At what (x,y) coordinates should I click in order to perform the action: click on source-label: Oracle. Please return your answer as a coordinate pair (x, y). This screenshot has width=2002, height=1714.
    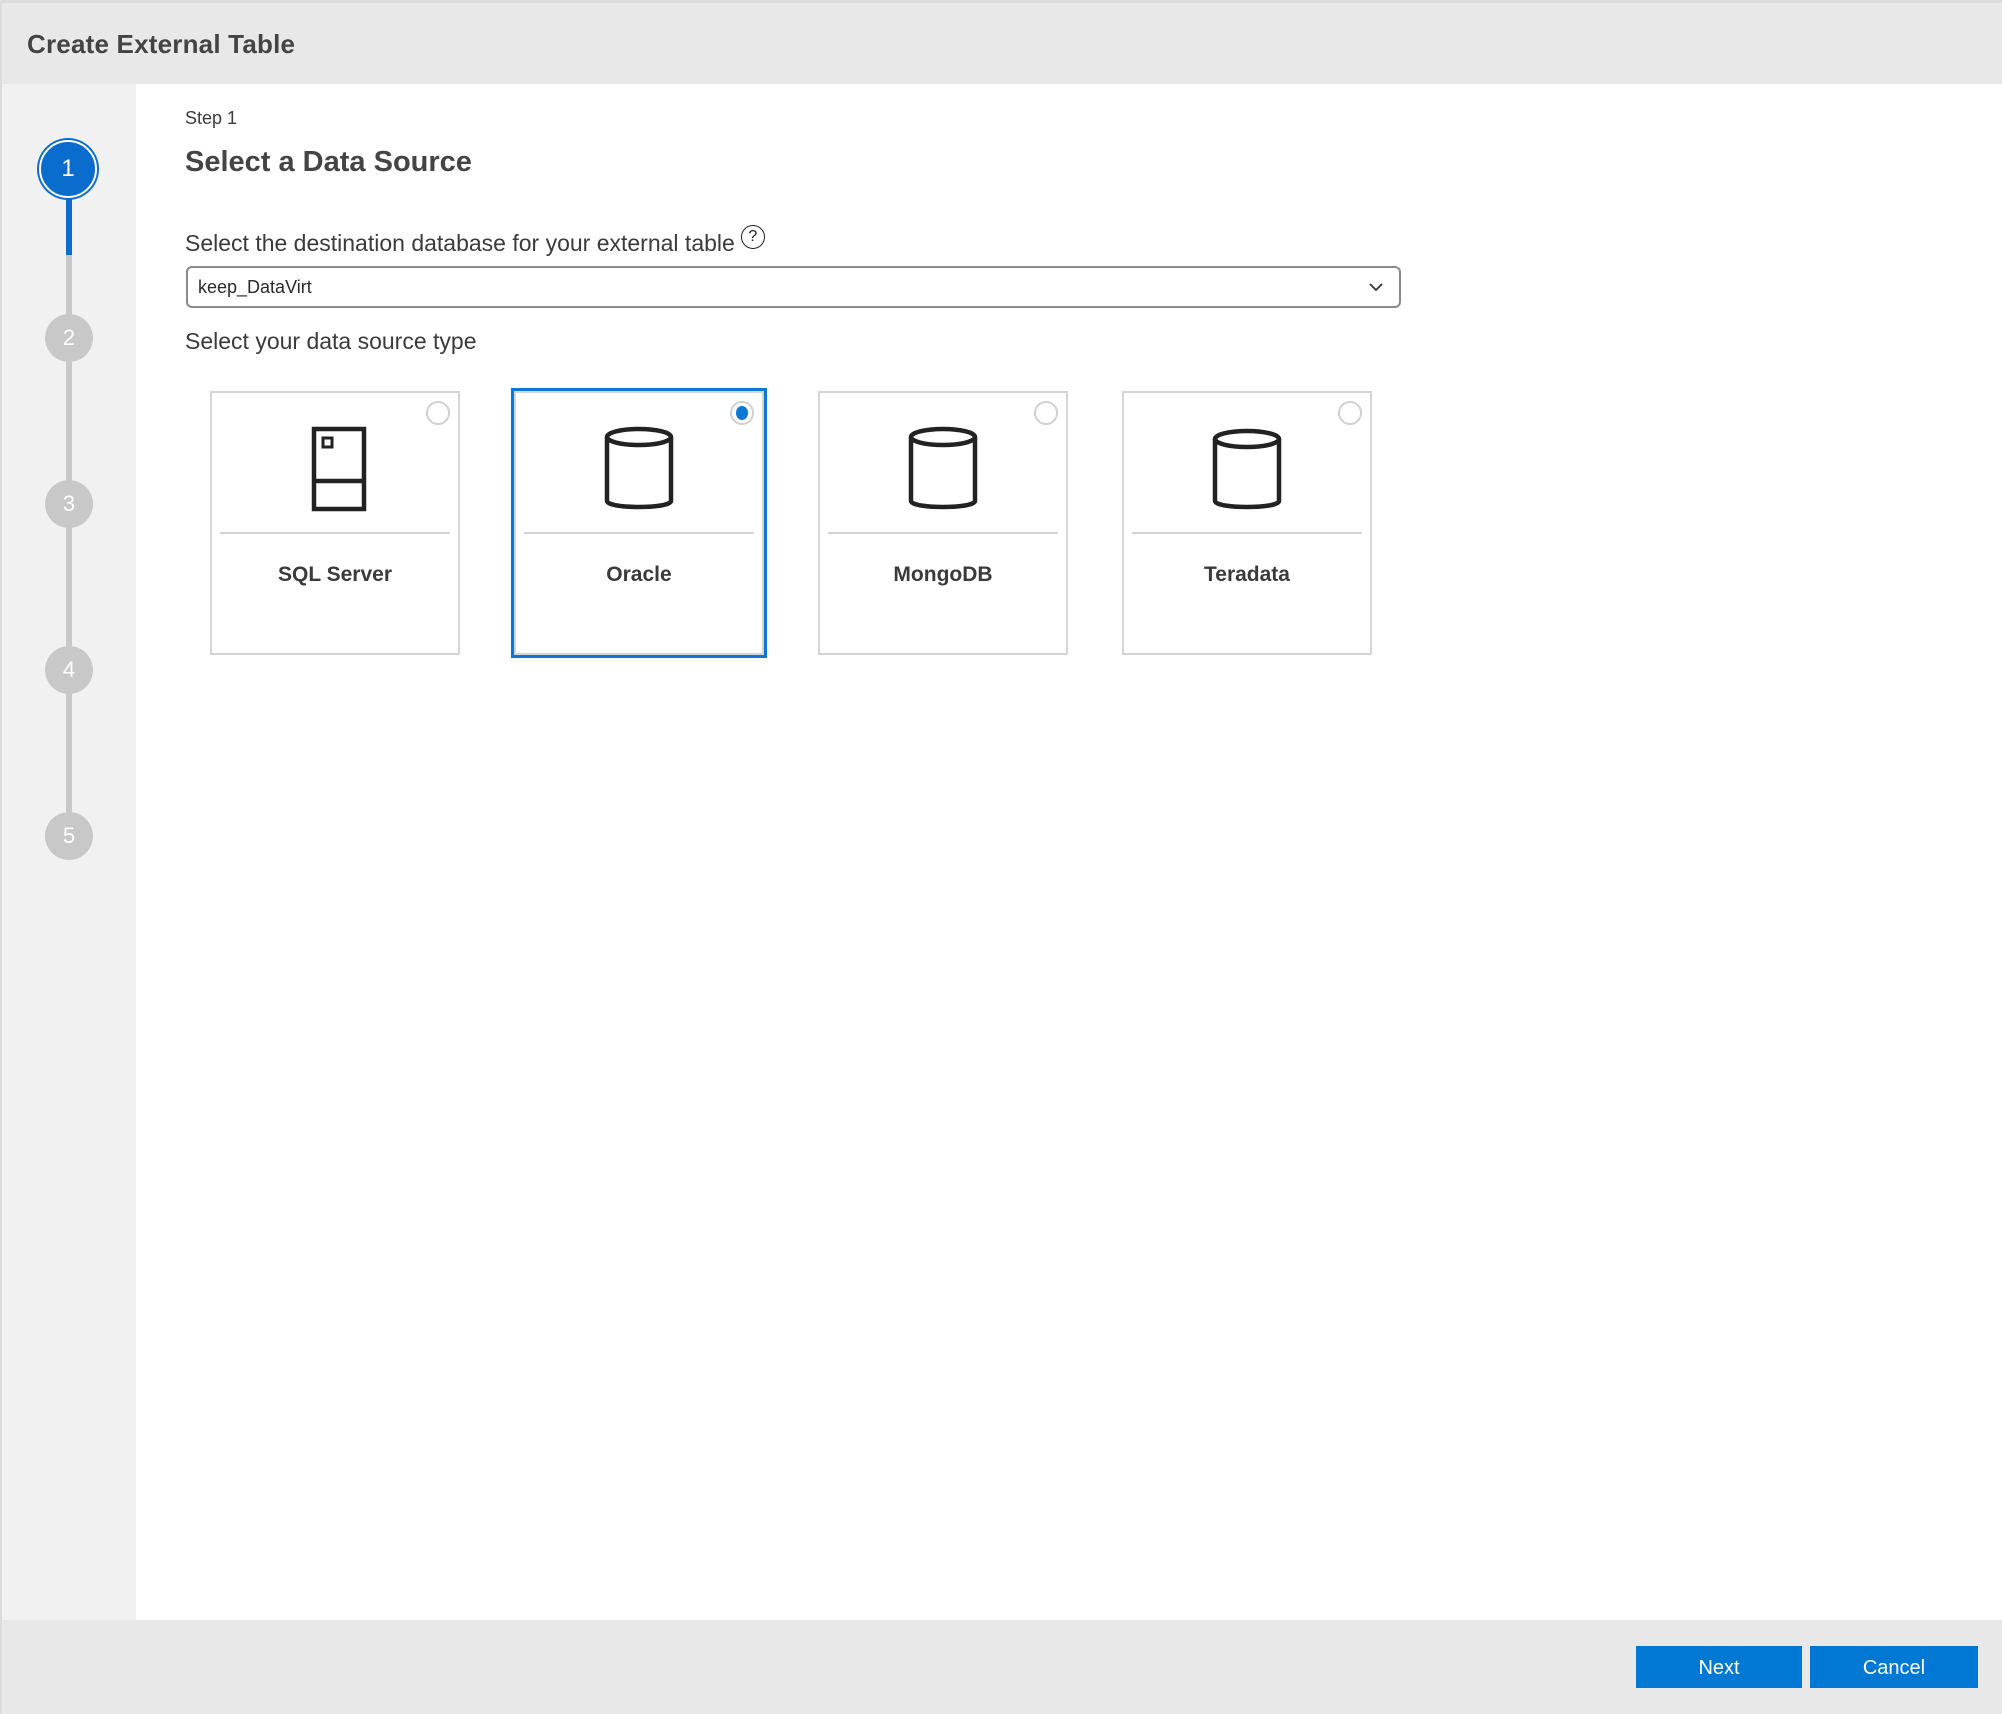
    Looking at the image, I should click on (639, 574).